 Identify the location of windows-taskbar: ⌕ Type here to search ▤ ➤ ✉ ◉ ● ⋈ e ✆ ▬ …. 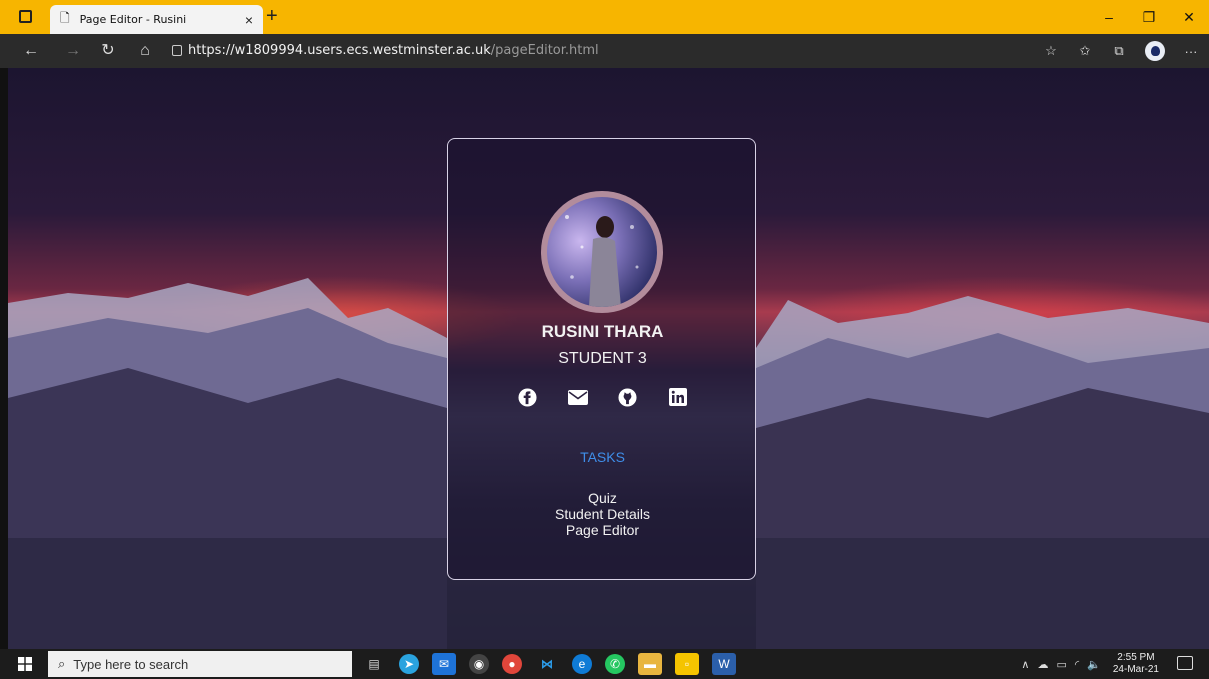
(604, 664).